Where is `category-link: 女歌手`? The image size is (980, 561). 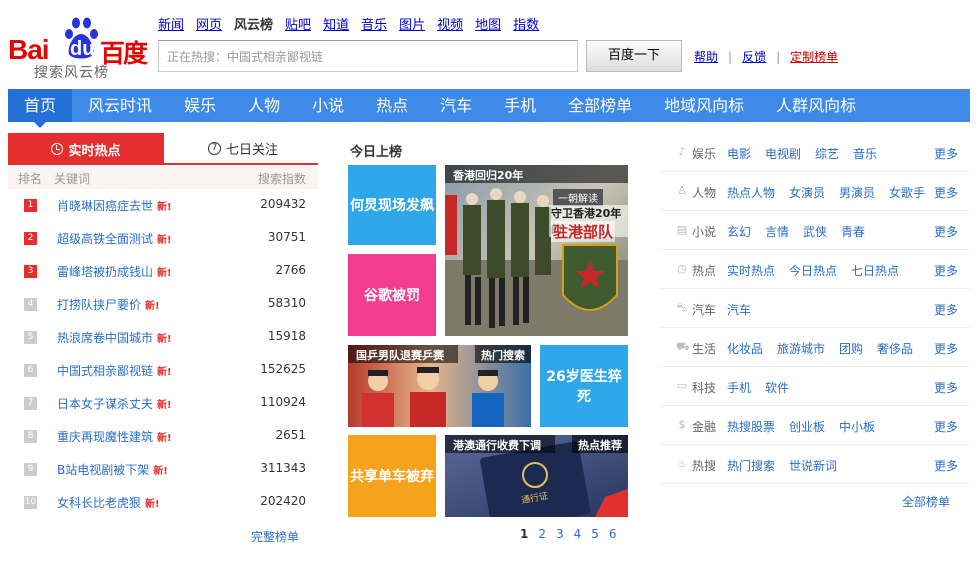 category-link: 女歌手 is located at coordinates (907, 193).